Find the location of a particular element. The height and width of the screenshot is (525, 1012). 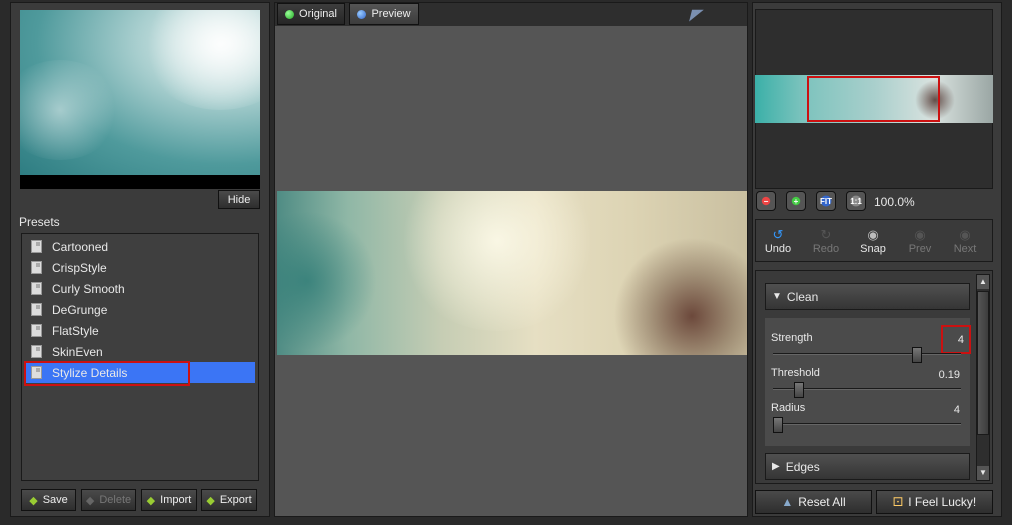

prev-button: ◉ Prev is located at coordinates (920, 241).